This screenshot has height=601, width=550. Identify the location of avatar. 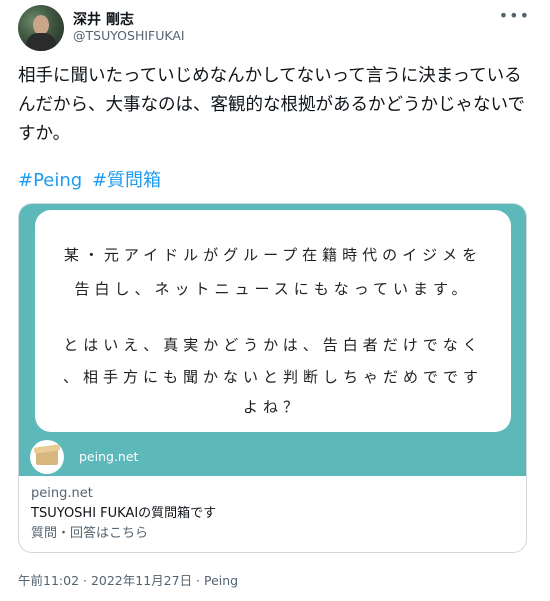
(41, 28).